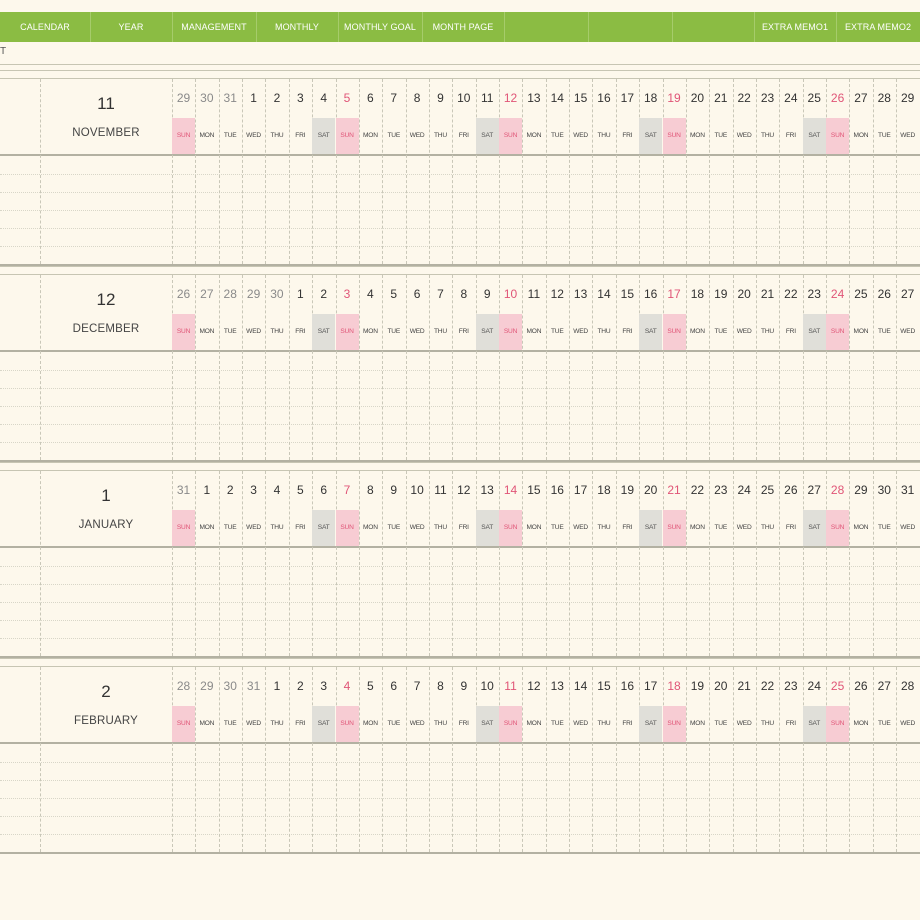 The height and width of the screenshot is (920, 920). Describe the element at coordinates (720, 686) in the screenshot. I see `day-number: 20` at that location.